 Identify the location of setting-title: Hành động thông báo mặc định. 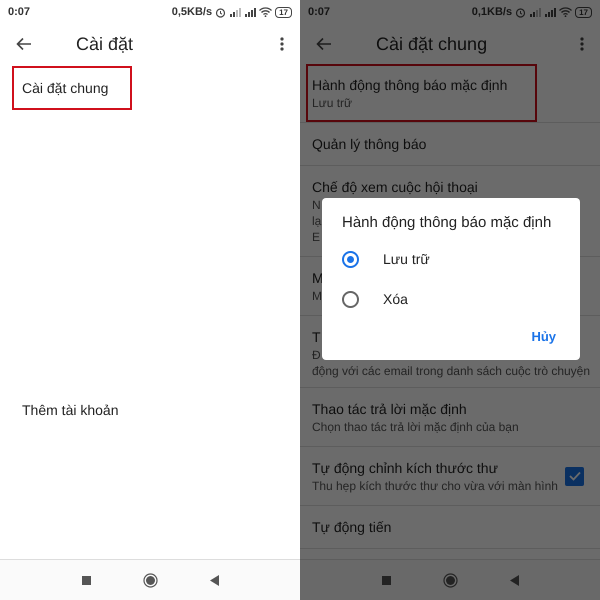
(410, 85).